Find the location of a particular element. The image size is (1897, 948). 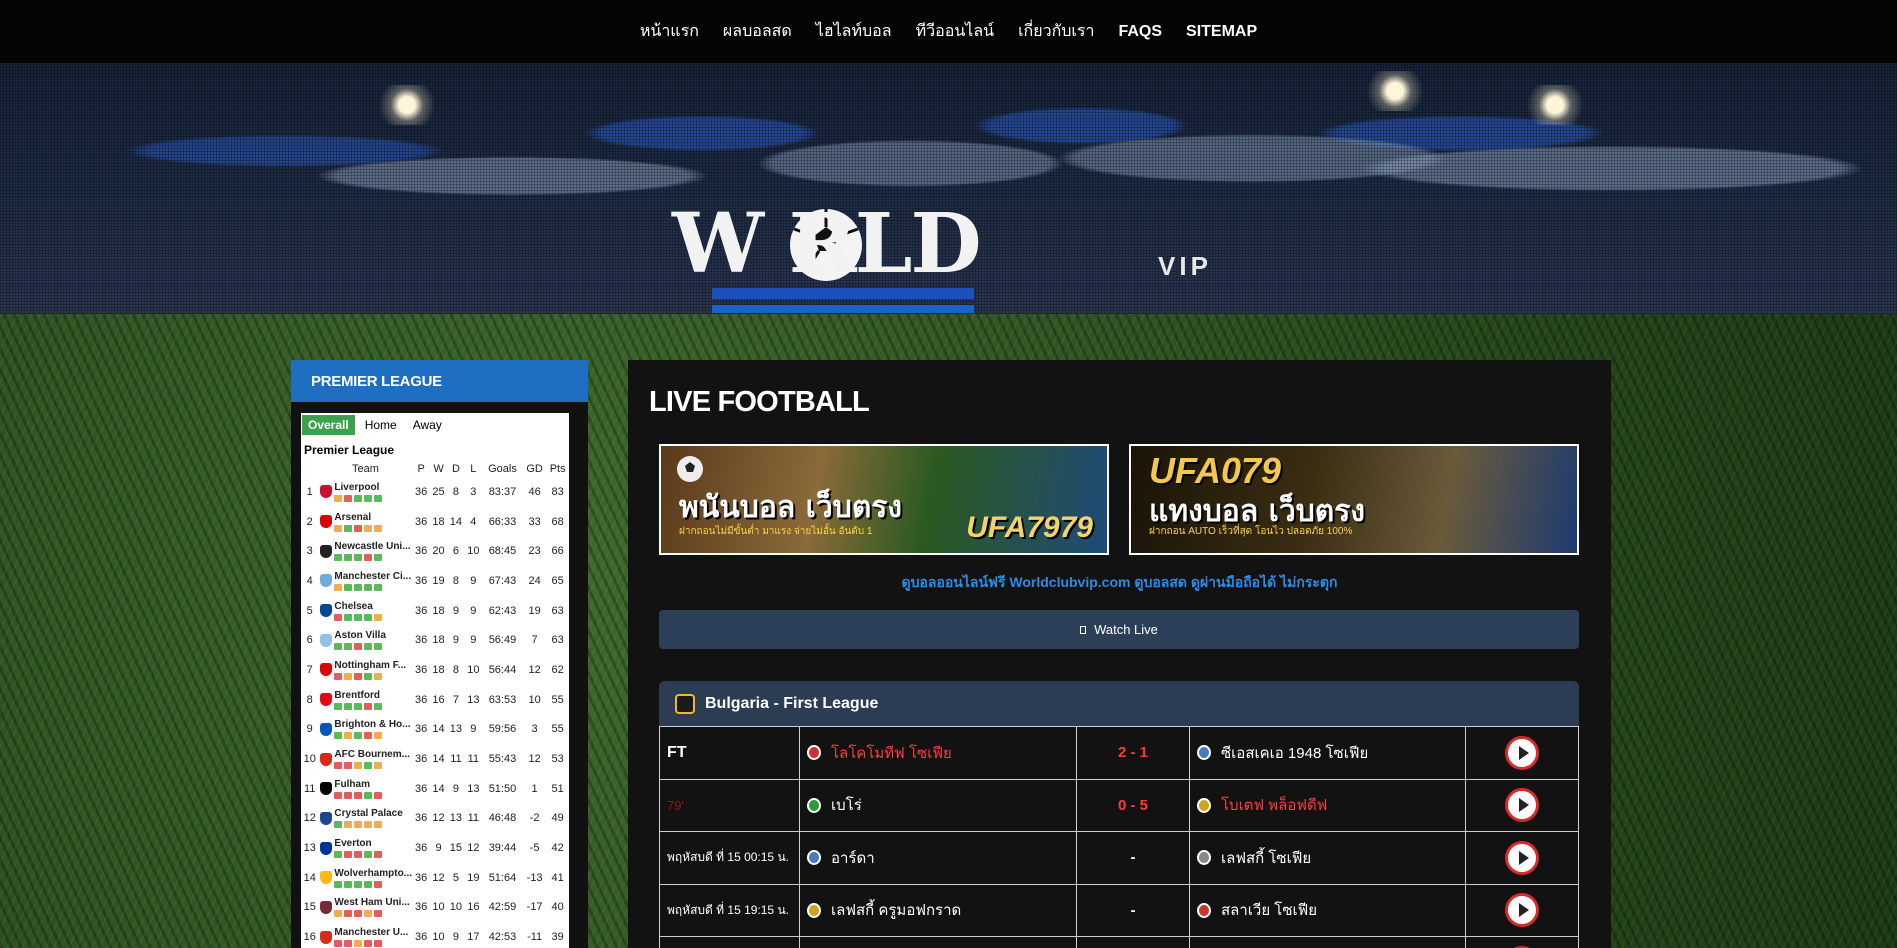

team-name: Brentford is located at coordinates (373, 696).